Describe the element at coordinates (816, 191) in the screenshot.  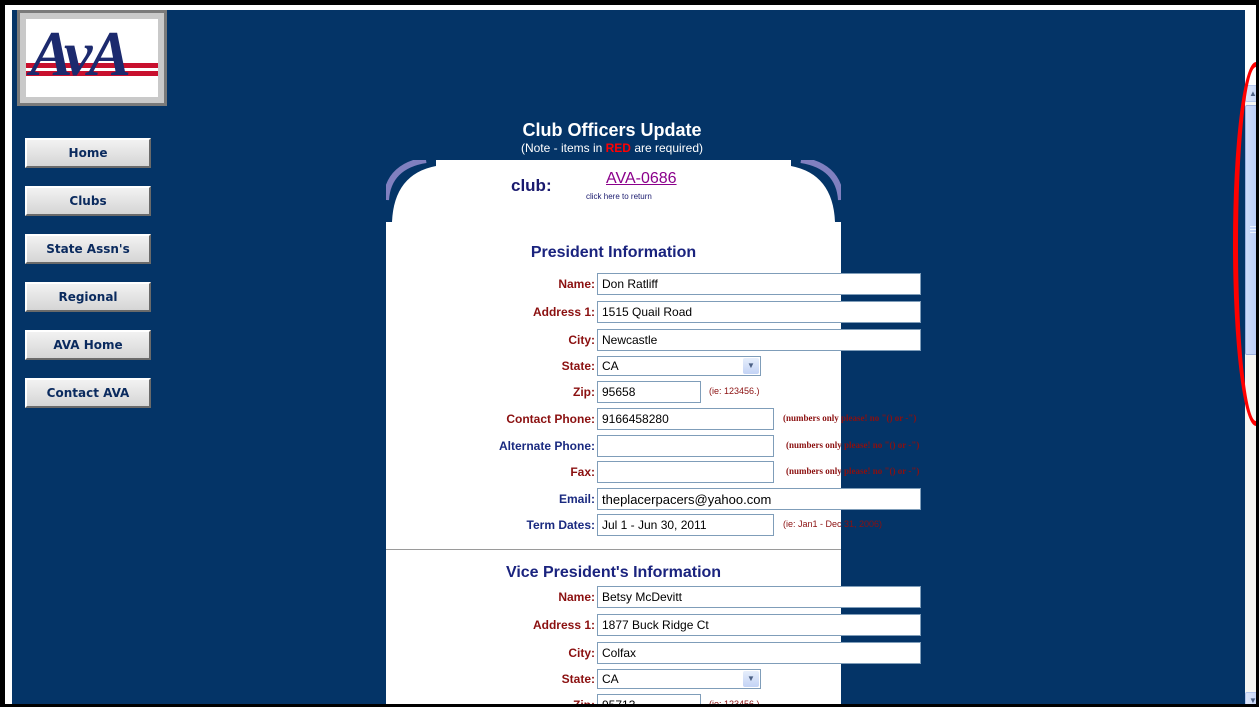
I see `panel-corner-right` at that location.